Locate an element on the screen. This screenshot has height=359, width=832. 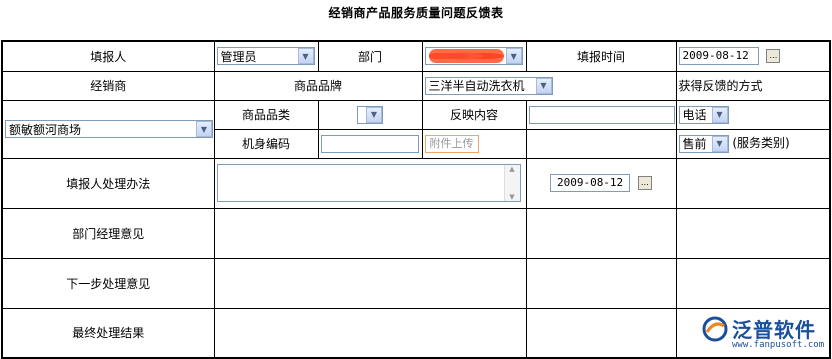
dept-select: ▼ is located at coordinates (473, 56).